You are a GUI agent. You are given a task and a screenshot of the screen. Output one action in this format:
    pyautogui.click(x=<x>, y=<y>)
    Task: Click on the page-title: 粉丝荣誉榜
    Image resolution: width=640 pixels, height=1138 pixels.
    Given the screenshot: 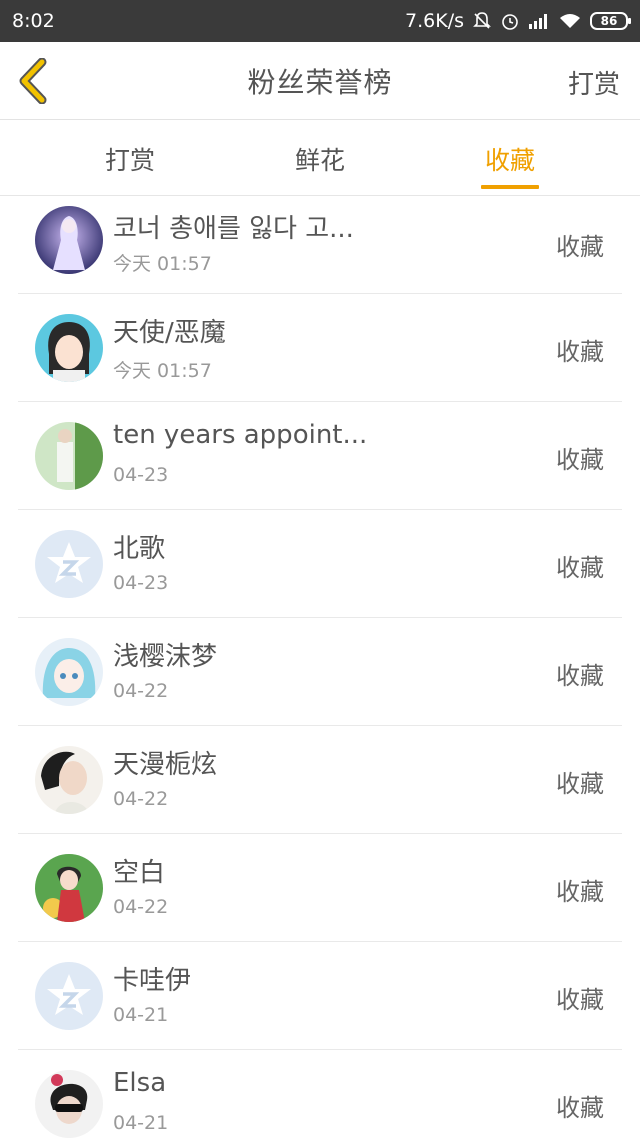 What is the action you would take?
    pyautogui.click(x=320, y=82)
    